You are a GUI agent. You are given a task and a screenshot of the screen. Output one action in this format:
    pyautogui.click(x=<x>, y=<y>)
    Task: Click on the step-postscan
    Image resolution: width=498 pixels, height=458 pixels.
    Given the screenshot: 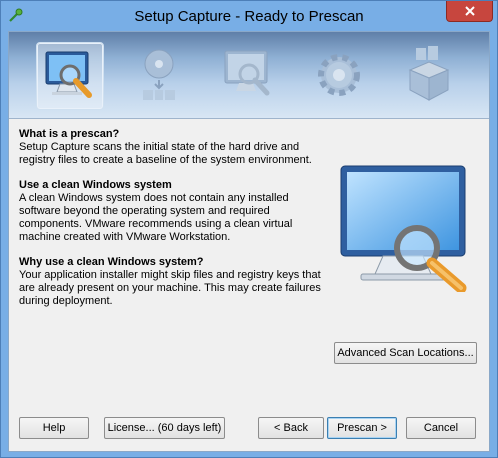 What is the action you would take?
    pyautogui.click(x=249, y=75)
    